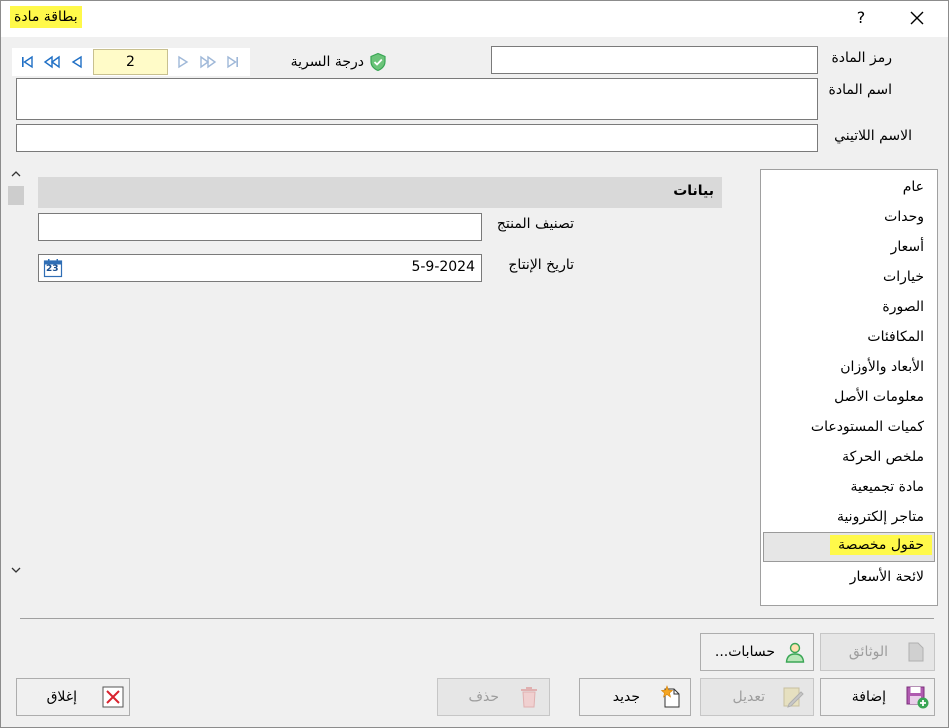 The image size is (949, 728). What do you see at coordinates (907, 250) in the screenshot?
I see `sidebar-item-prices: أسعار` at bounding box center [907, 250].